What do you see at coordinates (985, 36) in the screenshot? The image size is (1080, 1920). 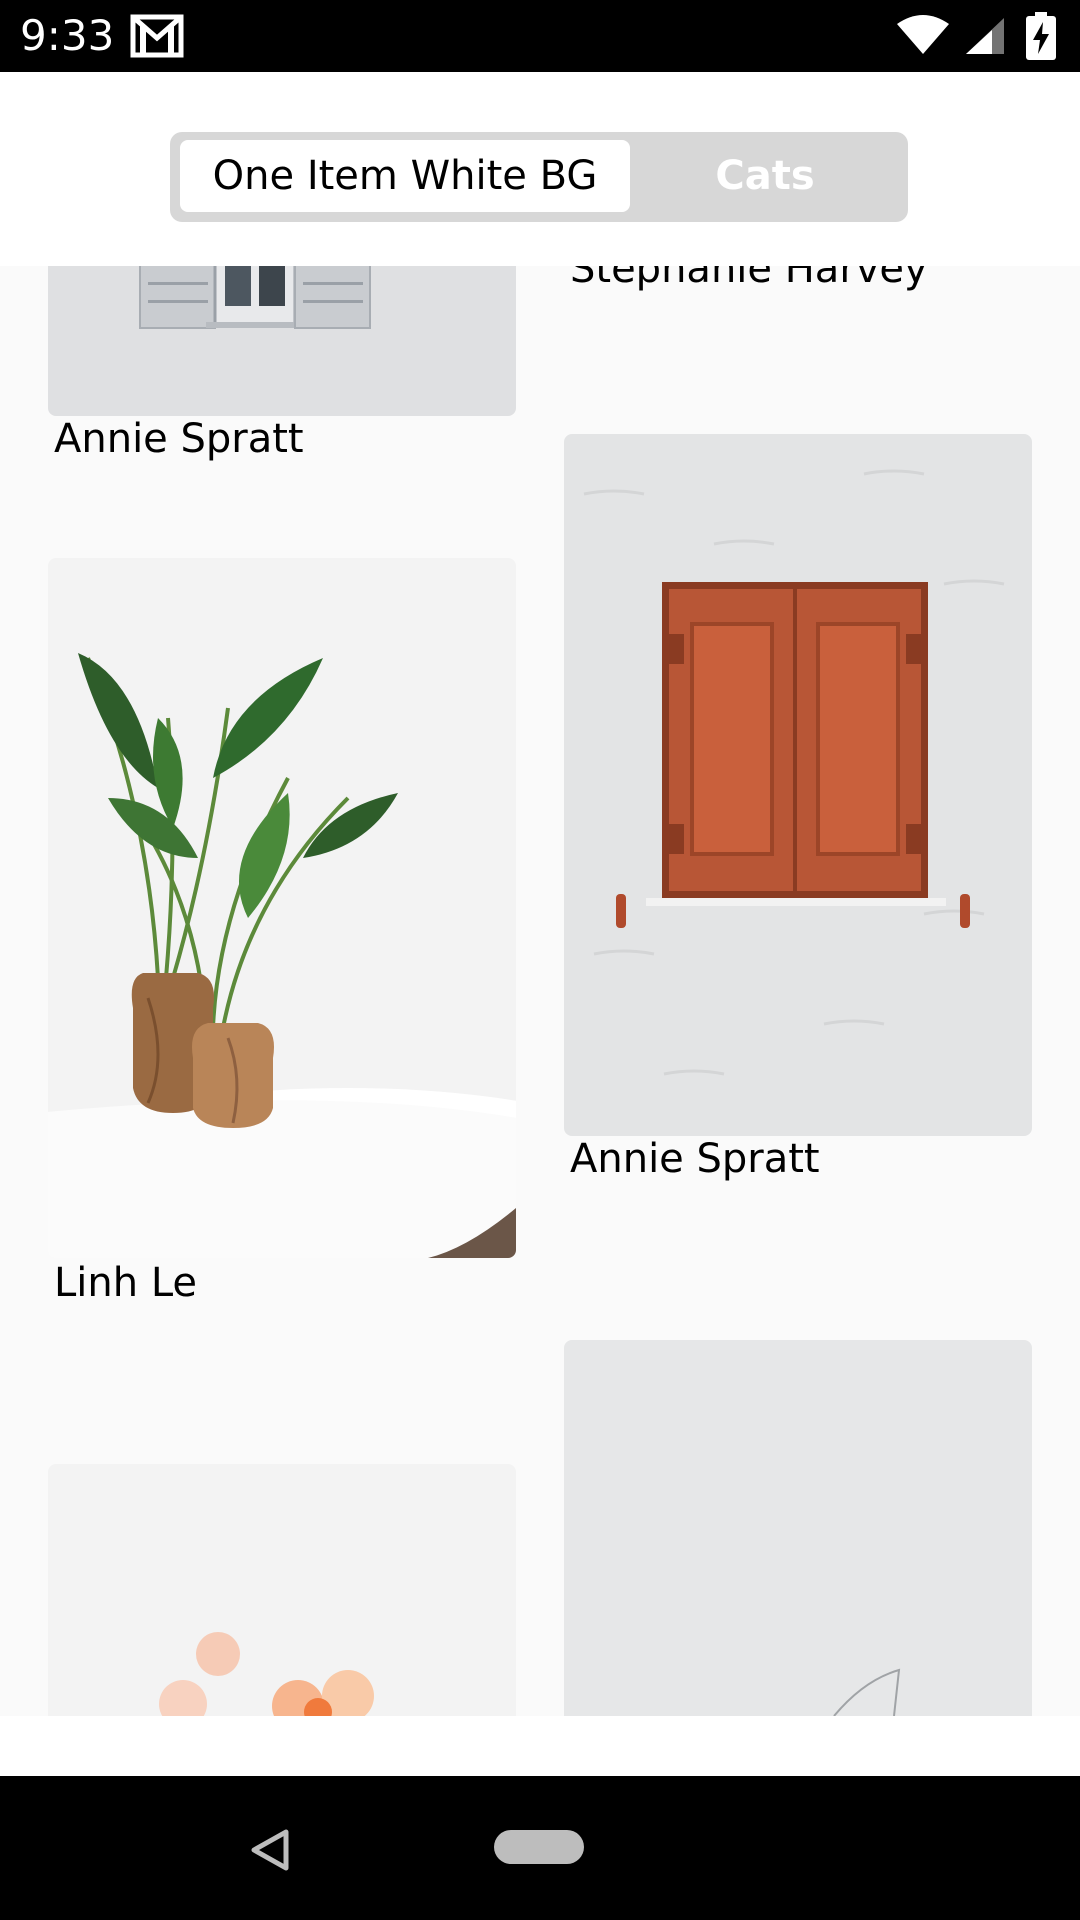 I see `cell-signal-icon` at bounding box center [985, 36].